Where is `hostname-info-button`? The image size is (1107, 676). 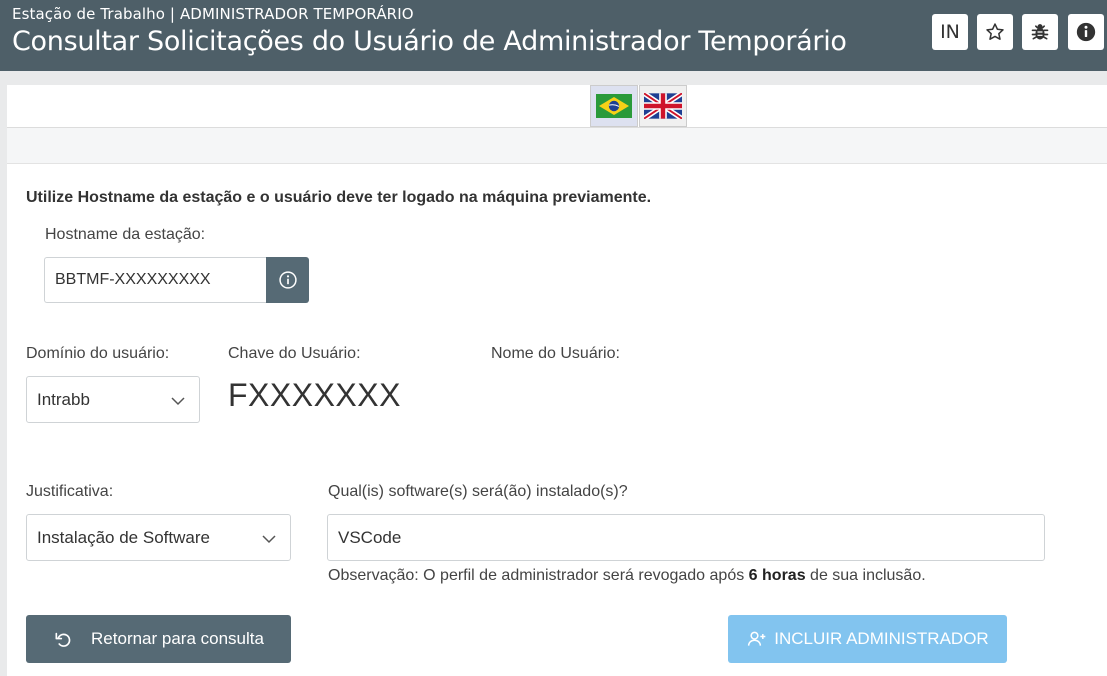
hostname-info-button is located at coordinates (287, 280).